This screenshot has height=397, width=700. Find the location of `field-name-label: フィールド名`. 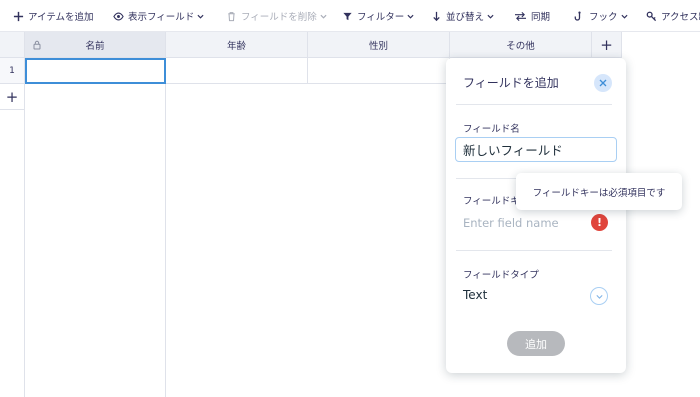

field-name-label: フィールド名 is located at coordinates (491, 129).